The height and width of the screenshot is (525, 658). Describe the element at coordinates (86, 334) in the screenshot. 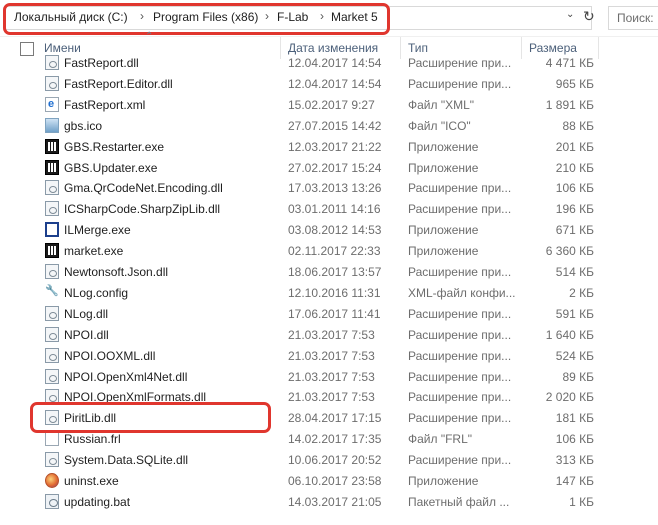

I see `file-name: NPOI.dll` at that location.